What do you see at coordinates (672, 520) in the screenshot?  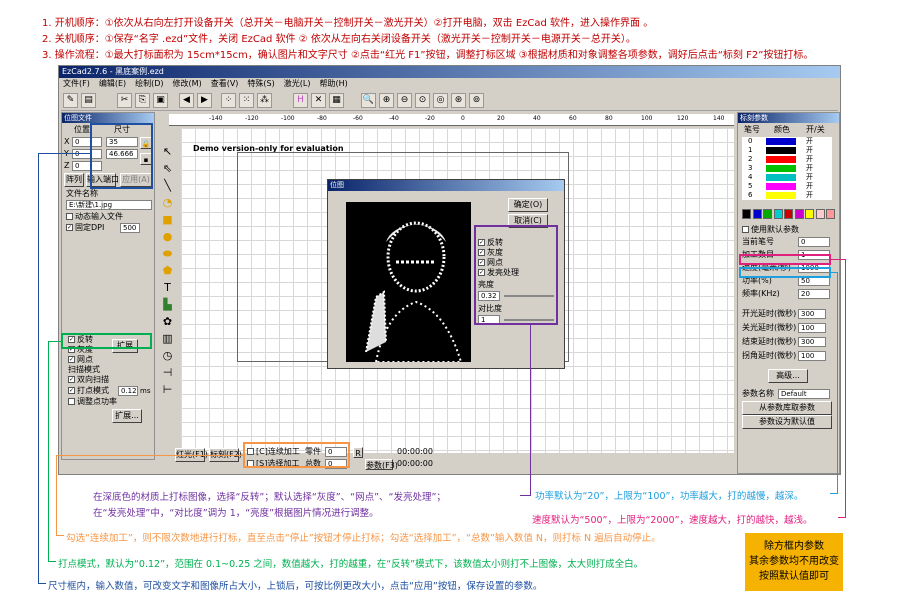 I see `speed-callout: 速度默认为“500”，上限为“2000”，速度越大，打的越快，越浅。` at bounding box center [672, 520].